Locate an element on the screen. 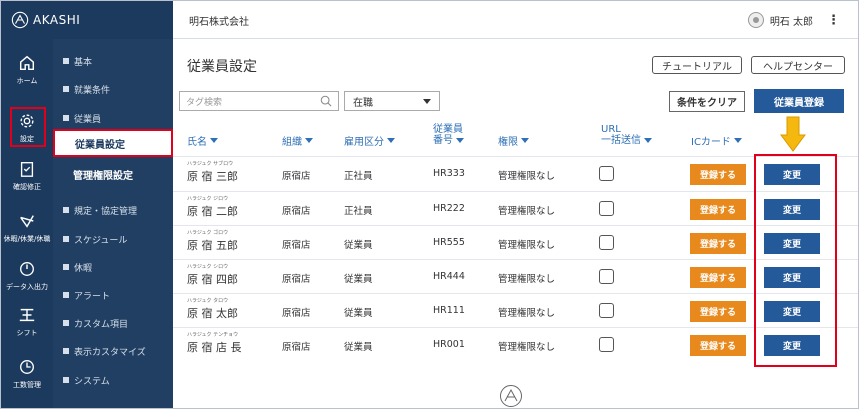 The image size is (859, 409). logo-text: AKASHI is located at coordinates (57, 20).